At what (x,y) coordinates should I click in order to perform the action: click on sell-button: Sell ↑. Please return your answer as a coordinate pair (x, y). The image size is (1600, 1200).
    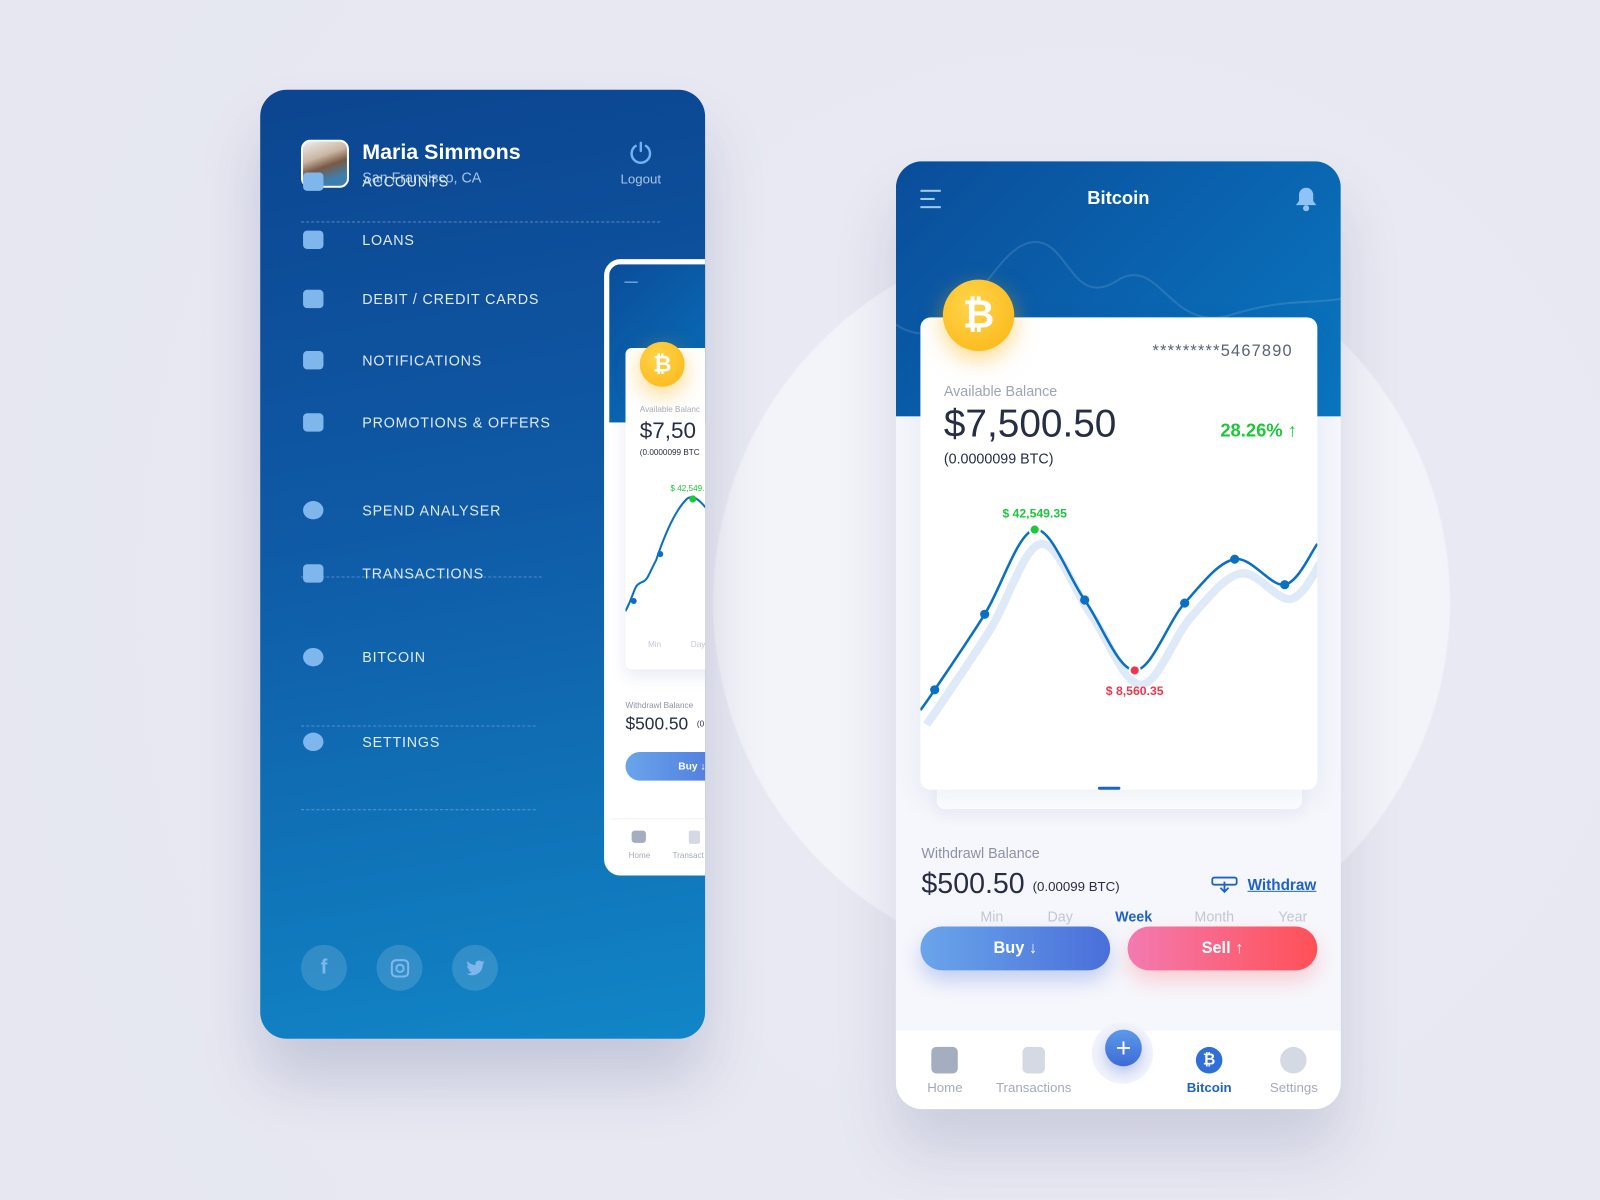
    Looking at the image, I should click on (1222, 948).